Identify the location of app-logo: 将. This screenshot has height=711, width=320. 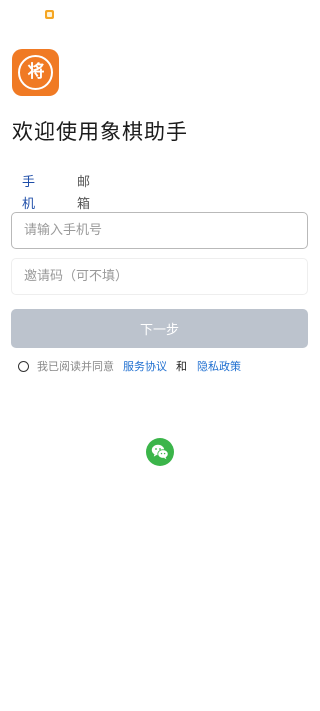
(35, 72).